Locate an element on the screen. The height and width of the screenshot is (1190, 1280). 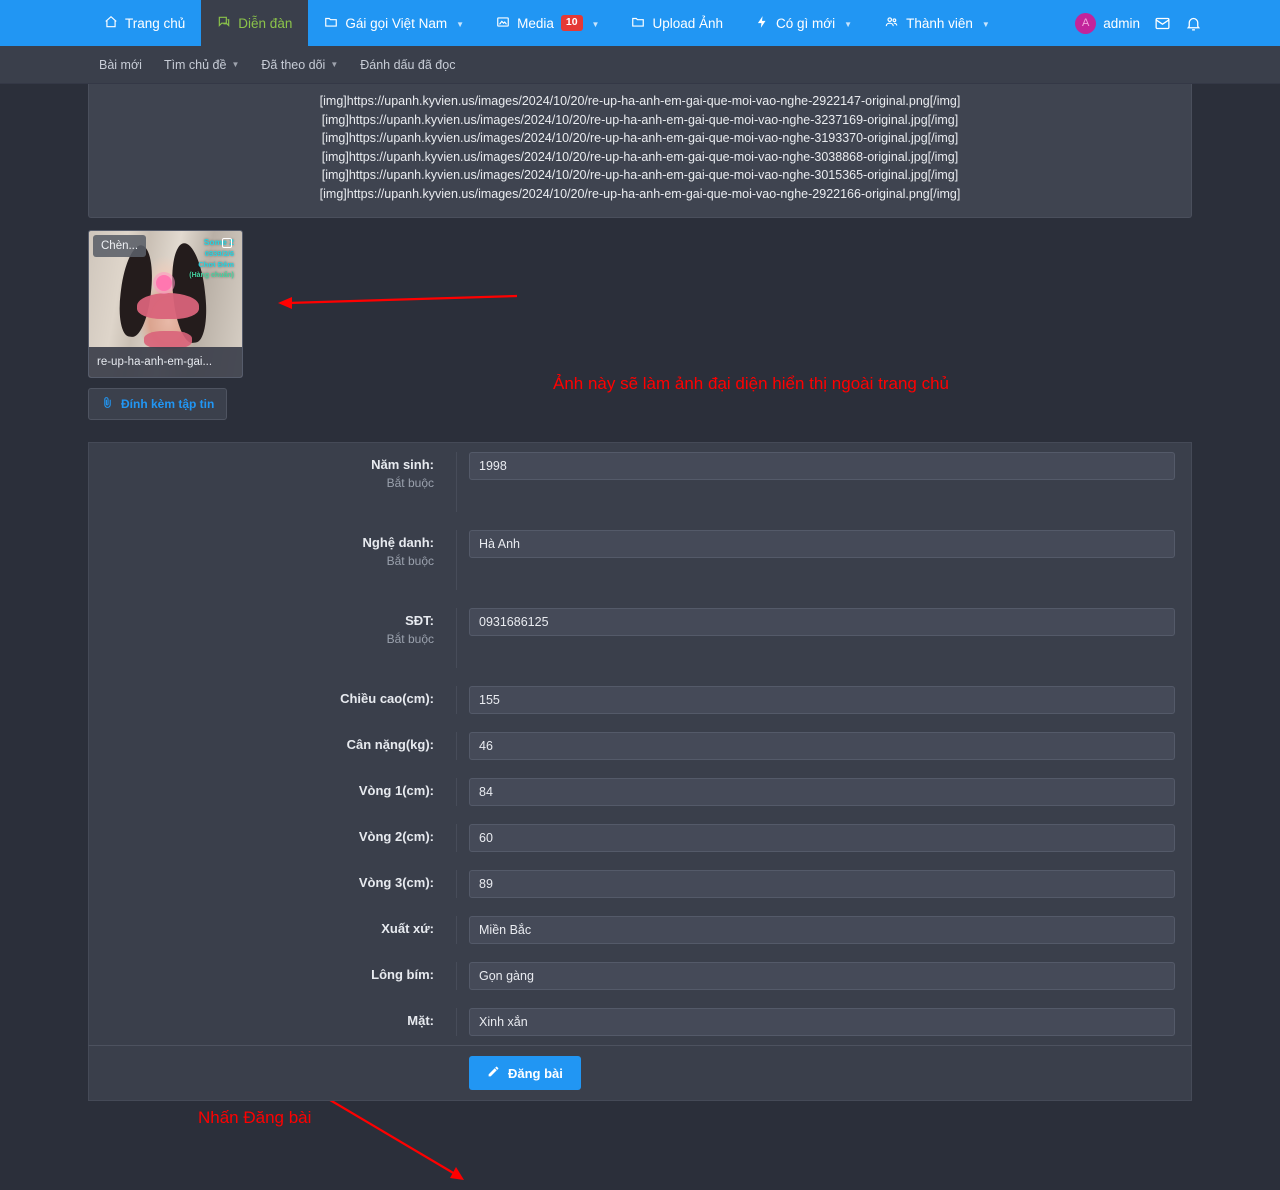
nam-sinh-input is located at coordinates (822, 466).